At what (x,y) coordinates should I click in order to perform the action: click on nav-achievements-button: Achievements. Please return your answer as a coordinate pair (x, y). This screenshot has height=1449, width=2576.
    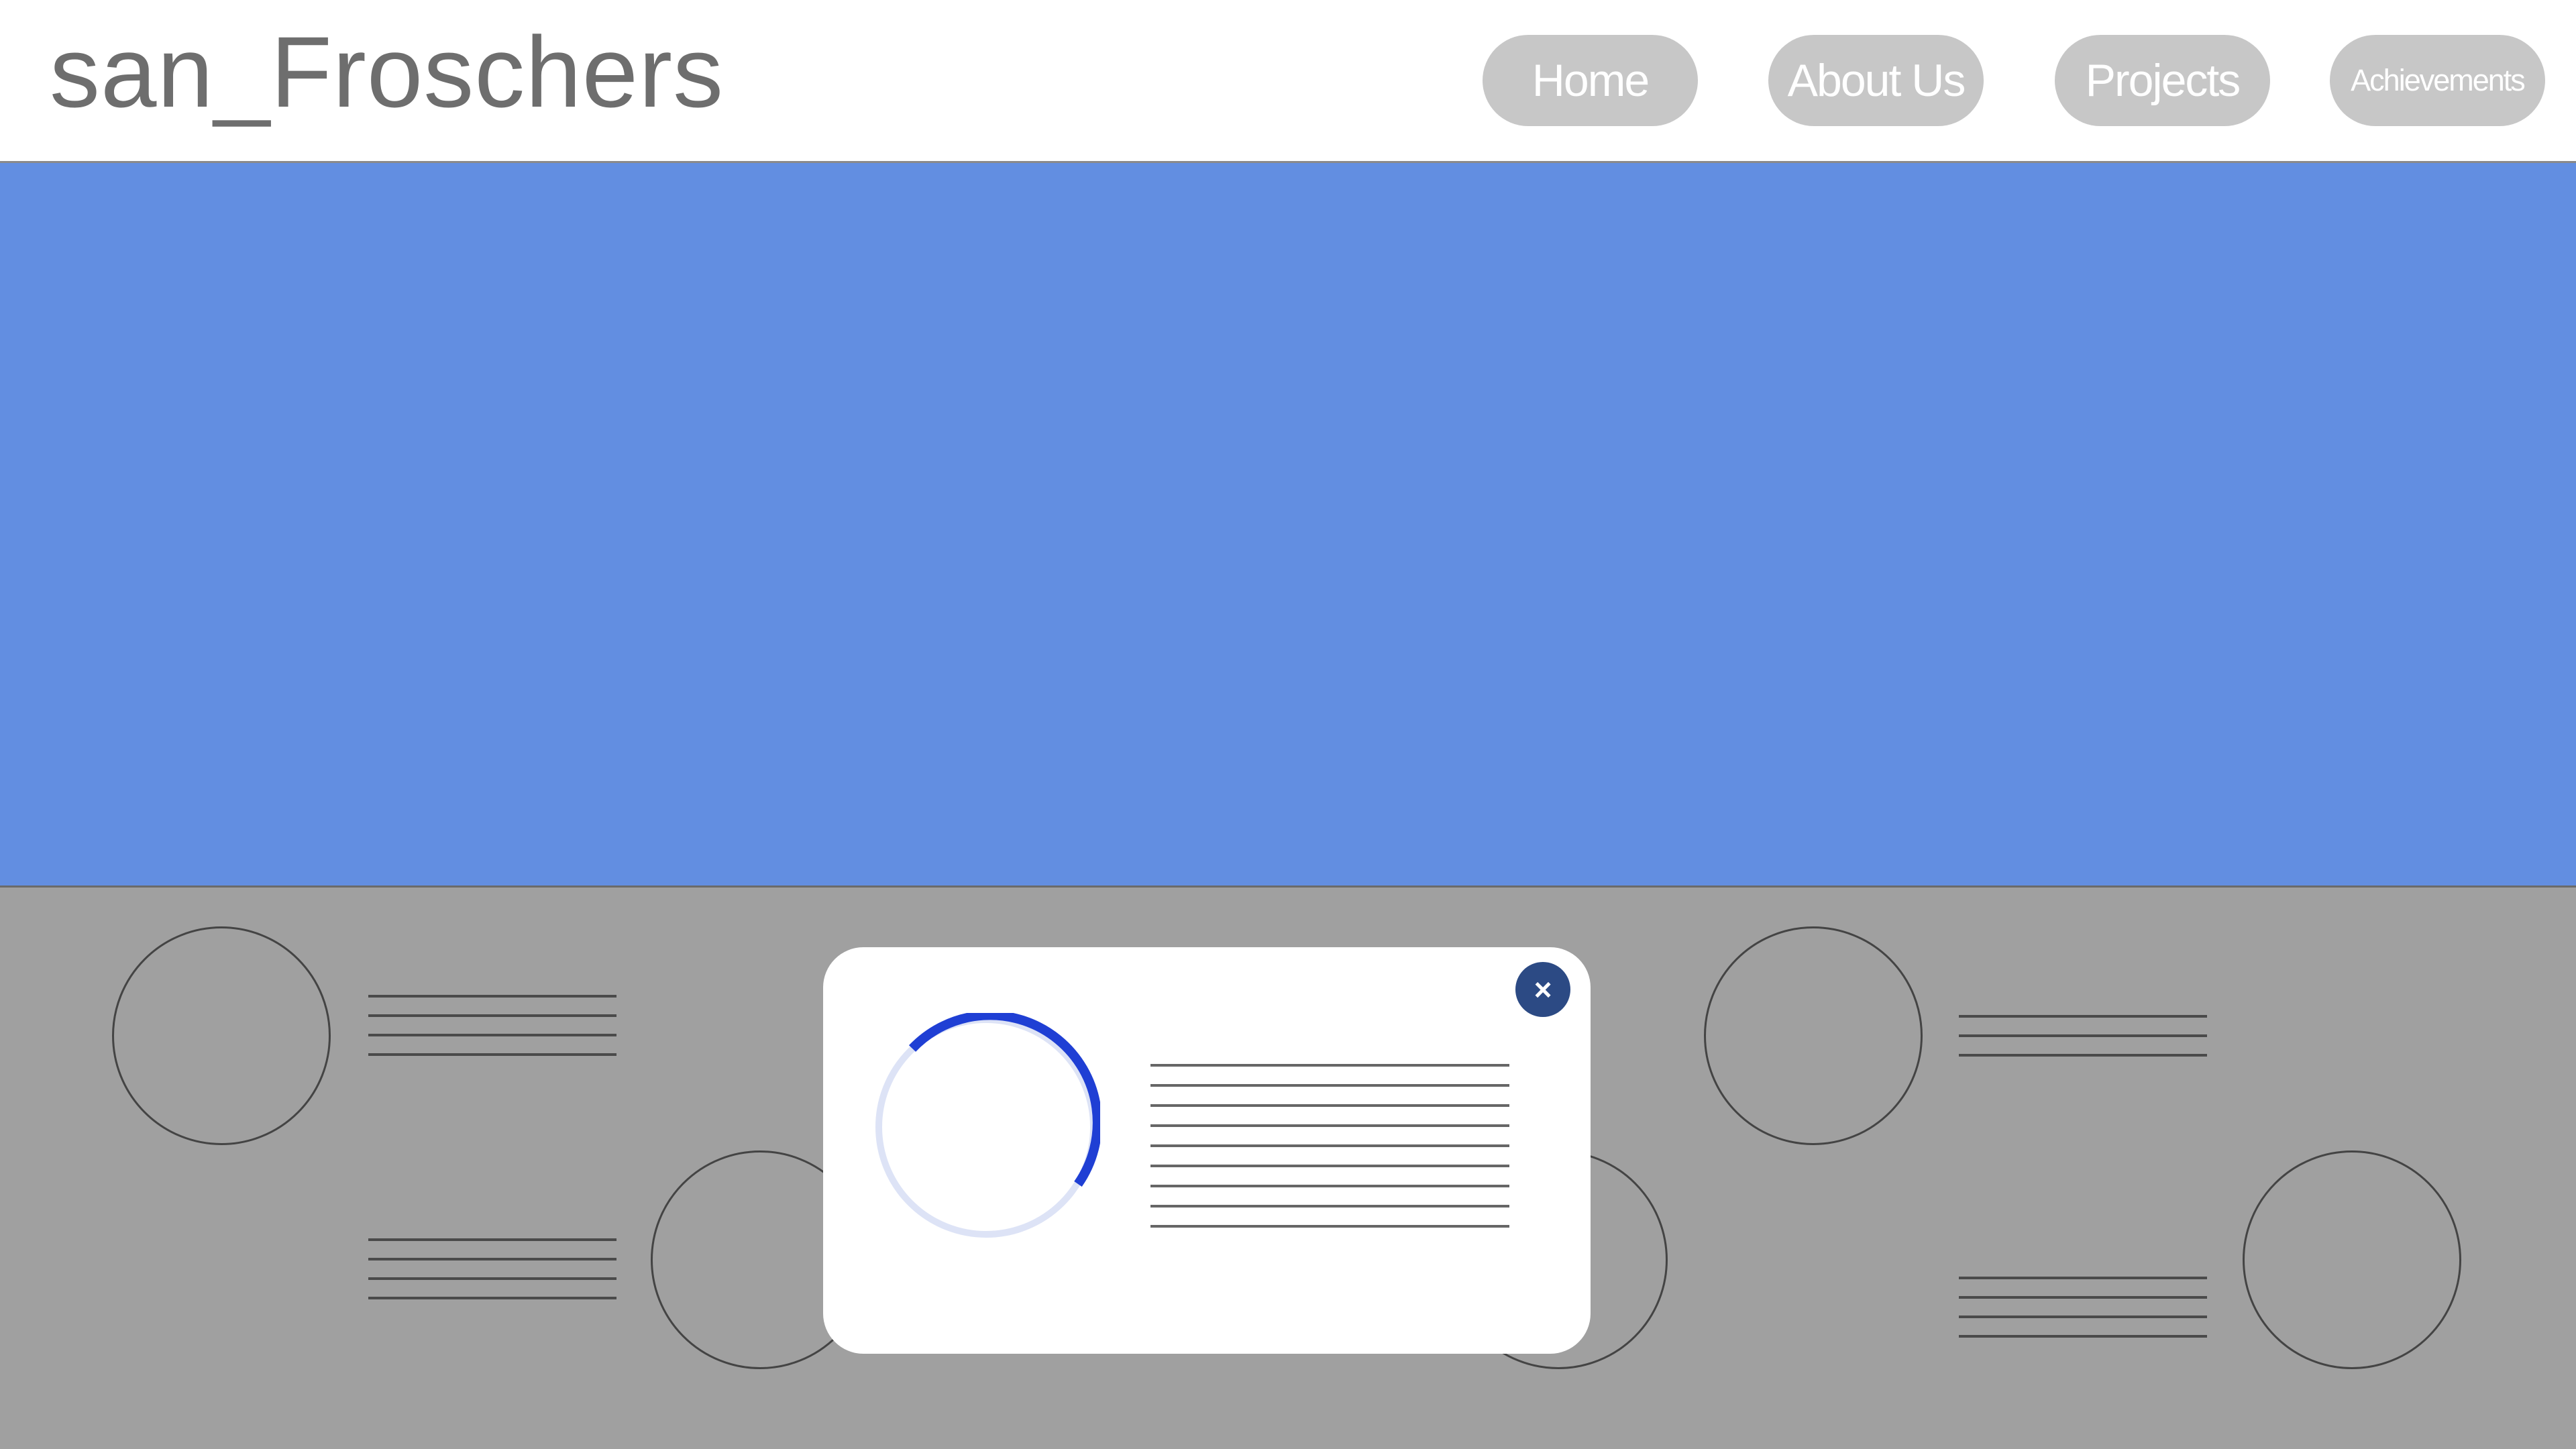
    Looking at the image, I should click on (2437, 80).